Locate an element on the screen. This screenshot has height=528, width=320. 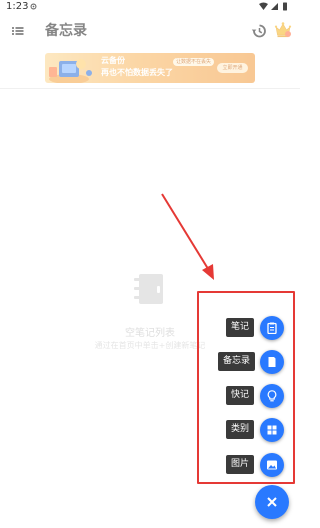
fab-label-category: 类别 is located at coordinates (240, 429).